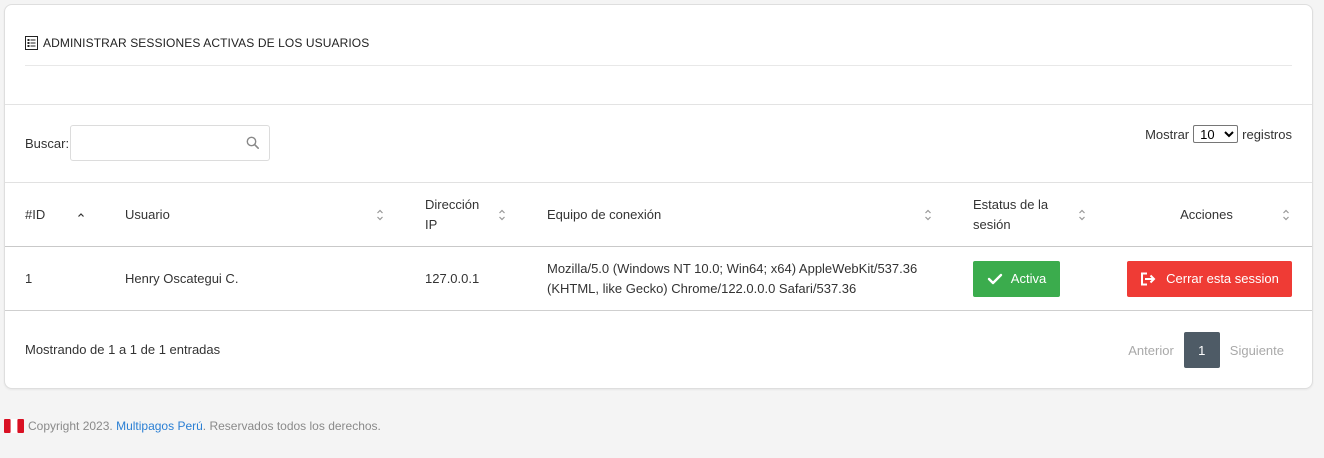  Describe the element at coordinates (291, 426) in the screenshot. I see `footer-rights: . Reservados todos los derechos.` at that location.